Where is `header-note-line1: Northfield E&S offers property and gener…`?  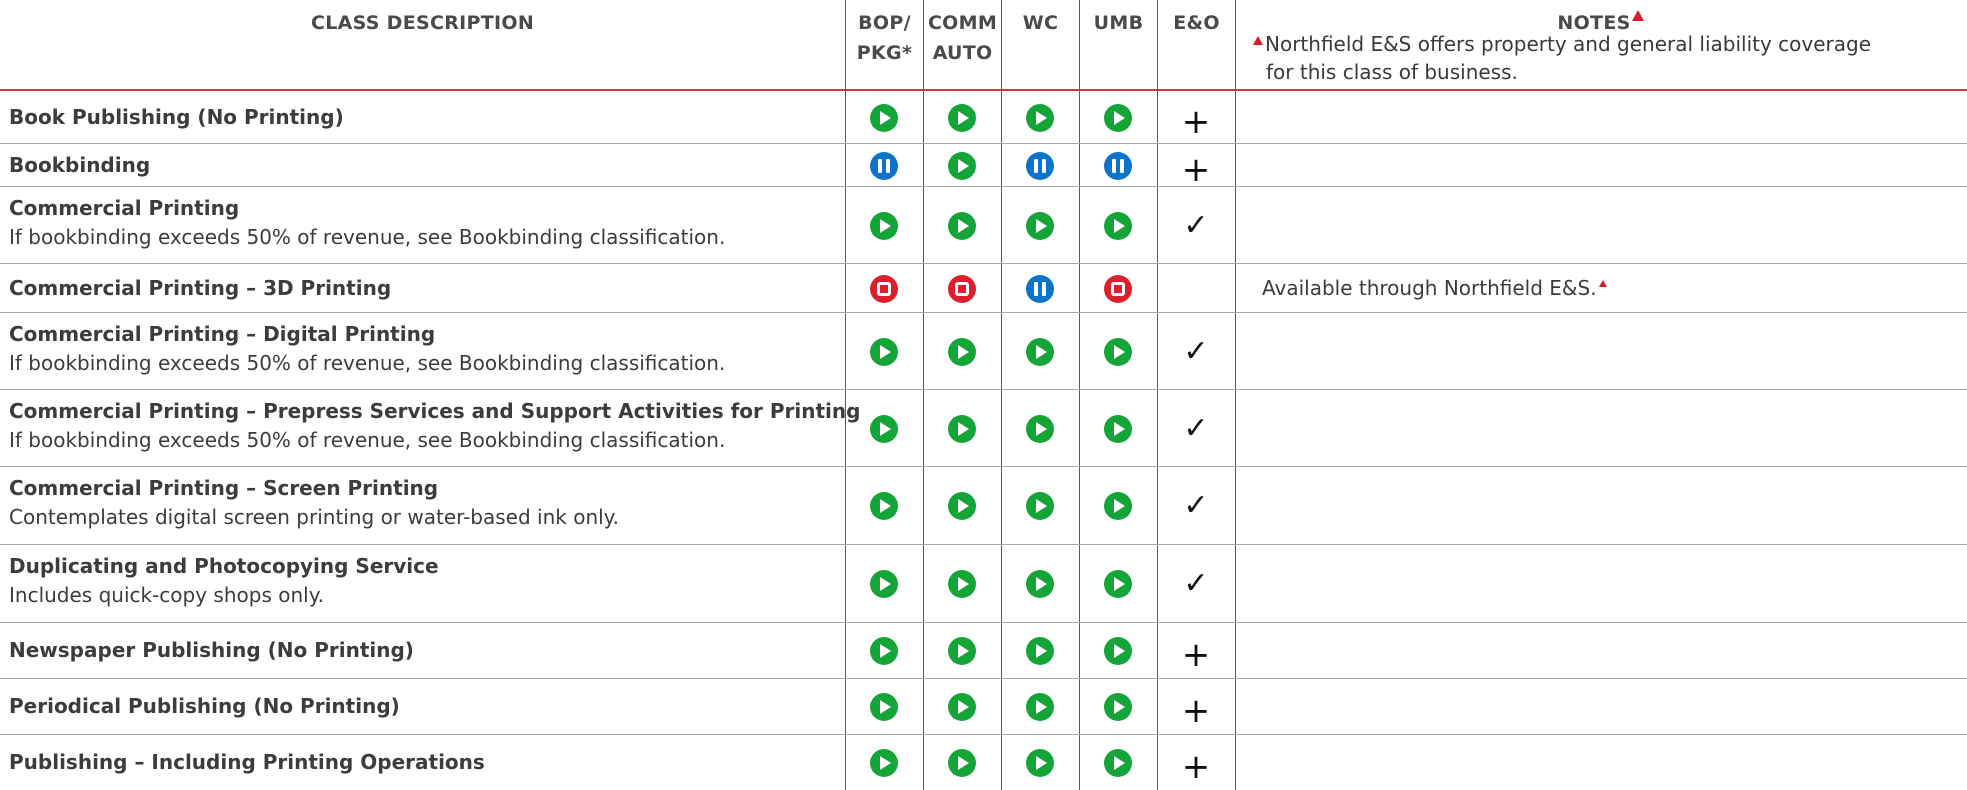 header-note-line1: Northfield E&S offers property and gener… is located at coordinates (1562, 44).